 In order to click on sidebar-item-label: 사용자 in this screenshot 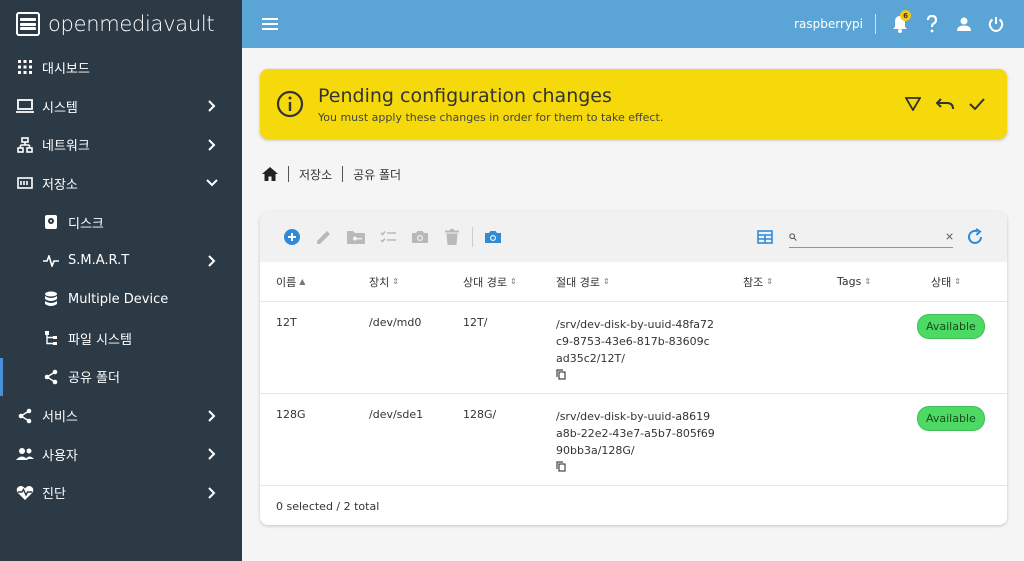, I will do `click(60, 456)`.